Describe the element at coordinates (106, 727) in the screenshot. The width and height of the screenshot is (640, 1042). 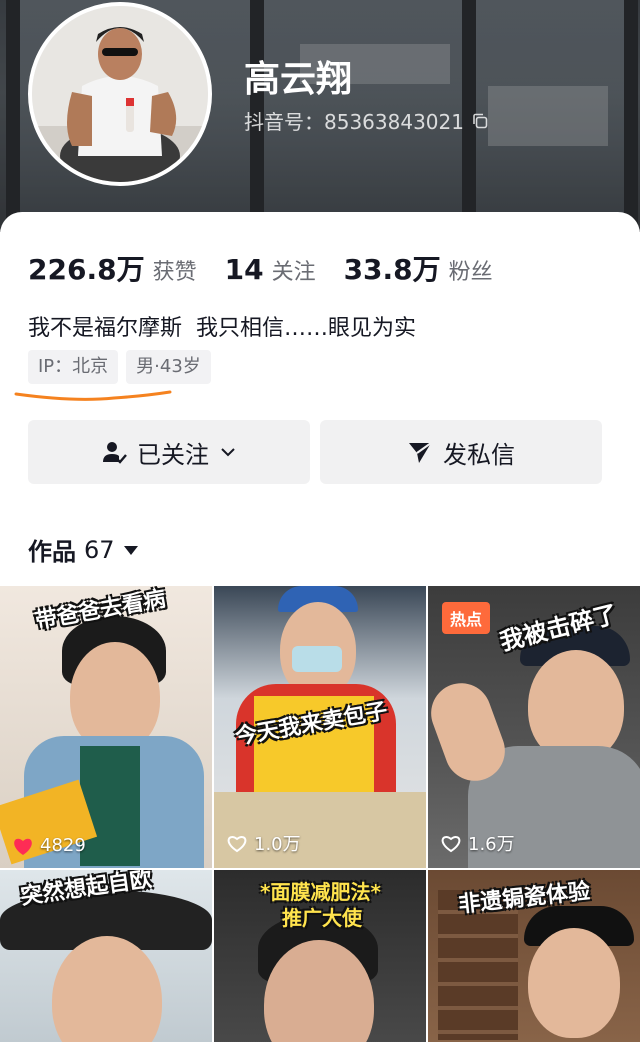
I see `video-thumbnail: 带爸爸去看病 4829` at that location.